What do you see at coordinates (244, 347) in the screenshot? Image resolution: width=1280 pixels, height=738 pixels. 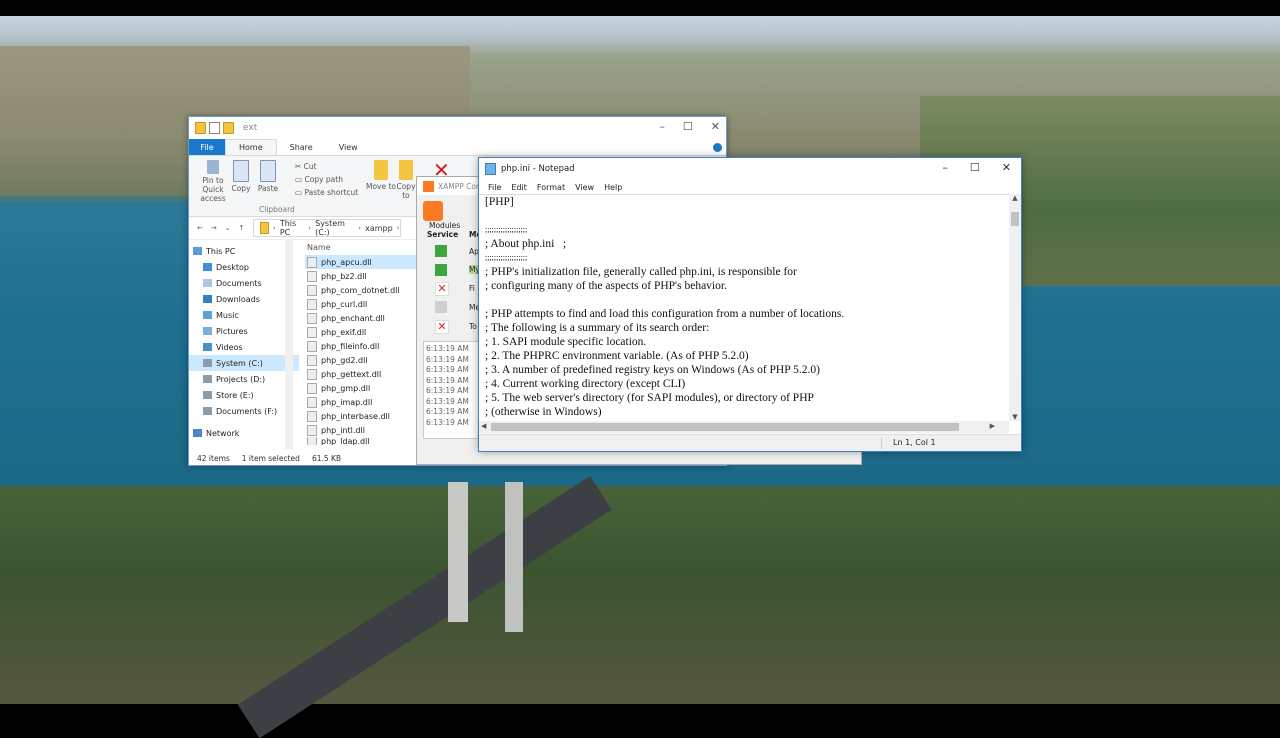 I see `nav-videos: Videos` at bounding box center [244, 347].